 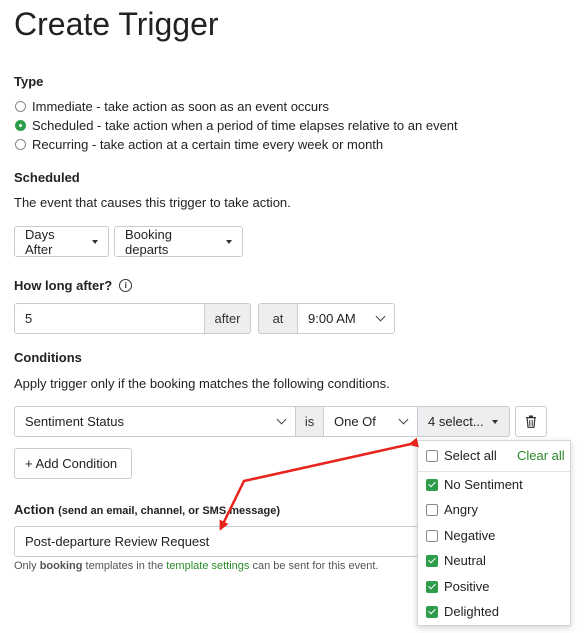 What do you see at coordinates (63, 285) in the screenshot?
I see `how-long-label: How long after?` at bounding box center [63, 285].